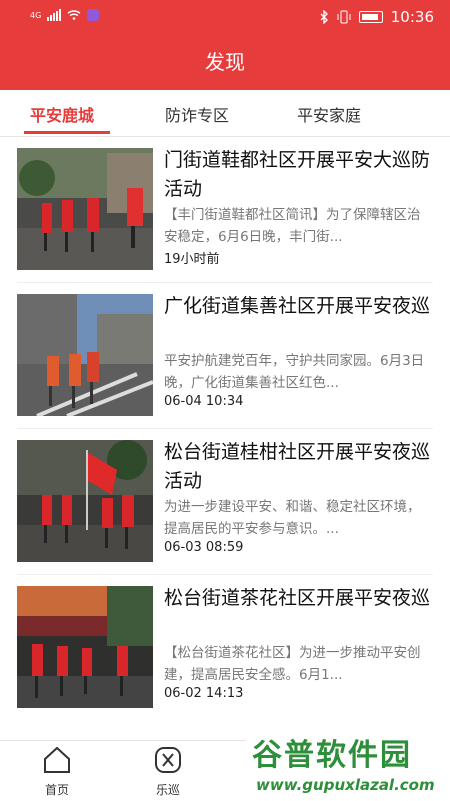 The height and width of the screenshot is (801, 450). Describe the element at coordinates (54, 15) in the screenshot. I see `signal-icon` at that location.